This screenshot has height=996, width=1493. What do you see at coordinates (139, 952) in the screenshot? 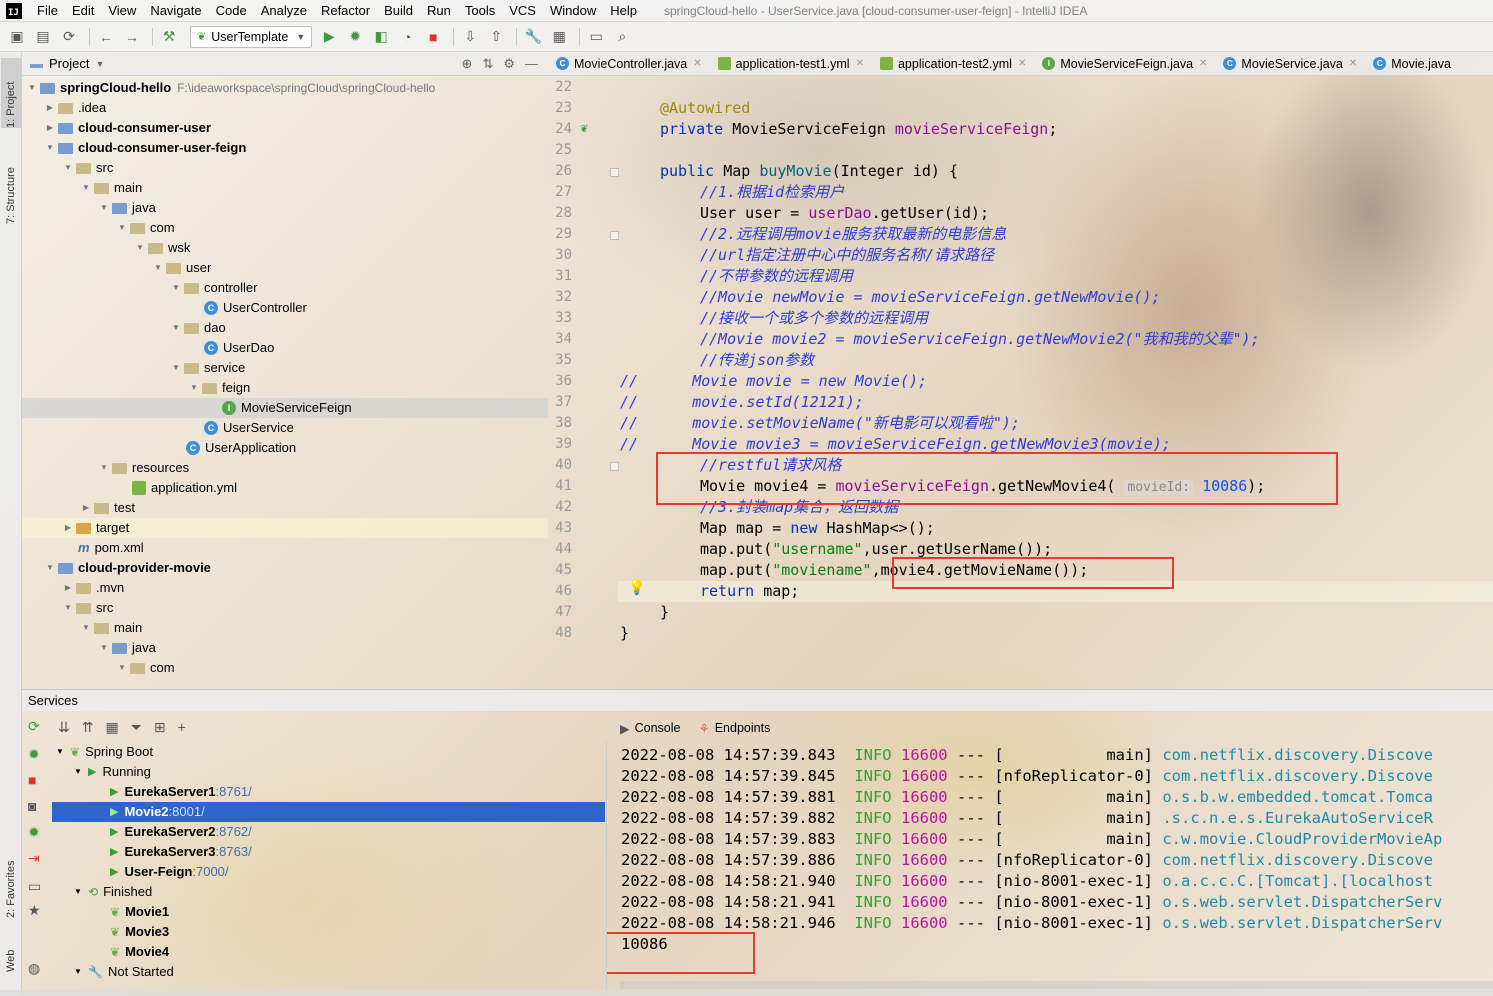
I see `svc-node-movie4: ❦ Movie4` at bounding box center [139, 952].